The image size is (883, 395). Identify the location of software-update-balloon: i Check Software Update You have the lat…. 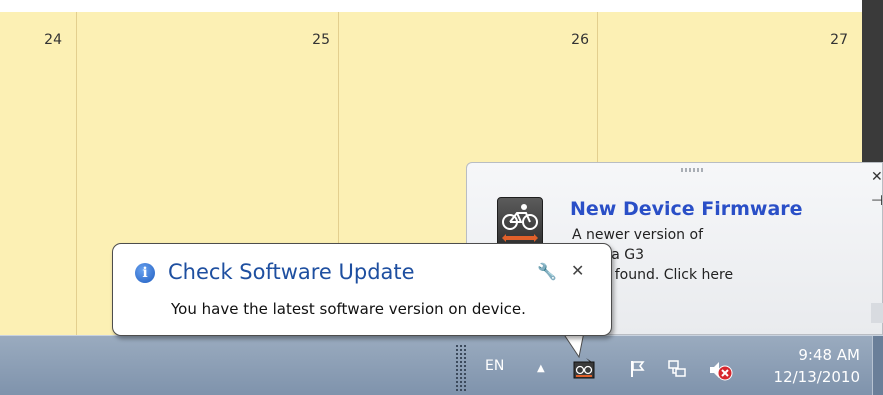
(362, 289).